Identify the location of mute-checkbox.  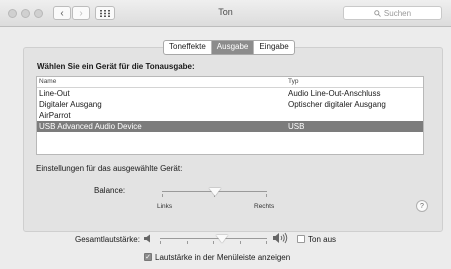
(301, 239).